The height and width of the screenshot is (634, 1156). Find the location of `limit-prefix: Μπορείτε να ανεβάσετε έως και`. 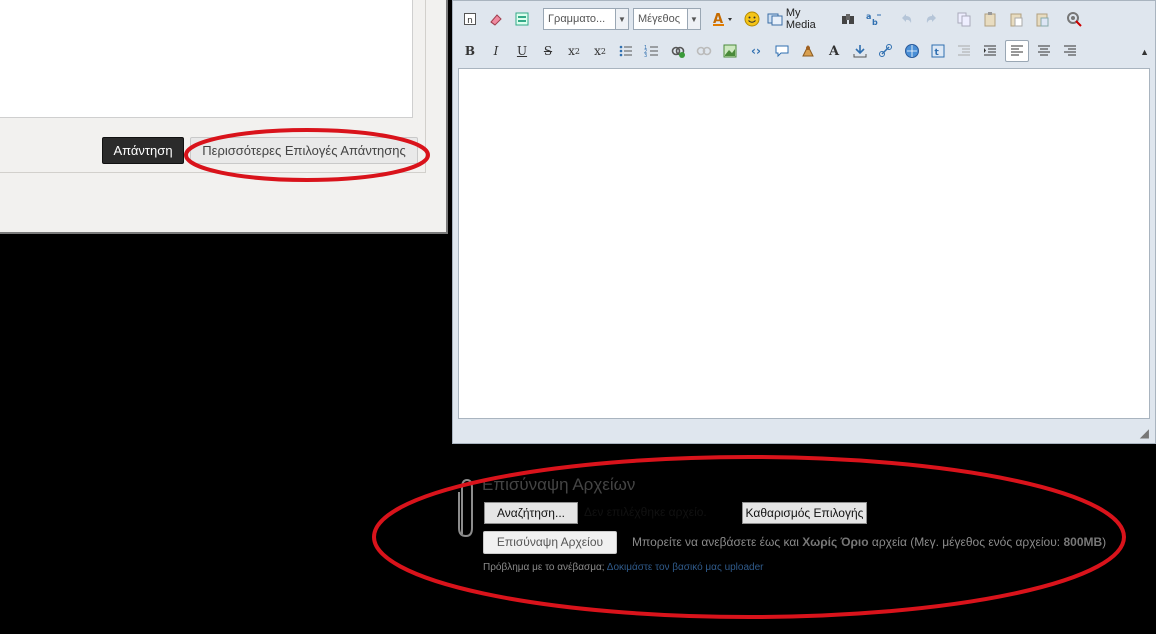

limit-prefix: Μπορείτε να ανεβάσετε έως και is located at coordinates (717, 542).